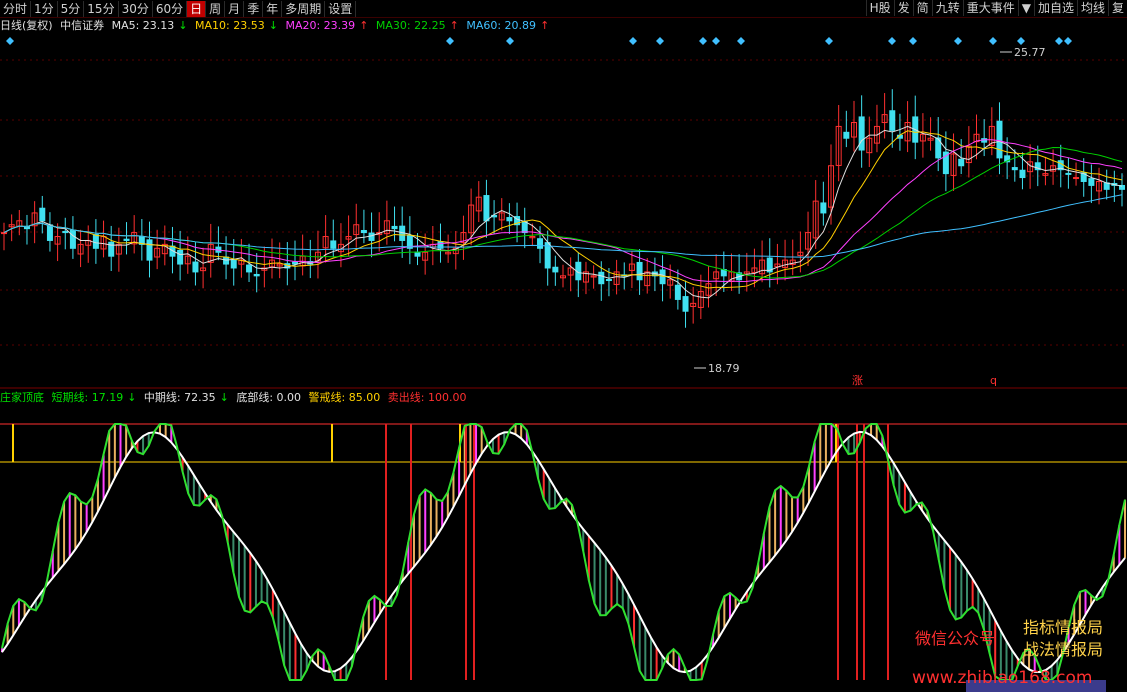 This screenshot has width=1127, height=692. What do you see at coordinates (1063, 627) in the screenshot?
I see `watermark-line1: 指标情报局` at bounding box center [1063, 627].